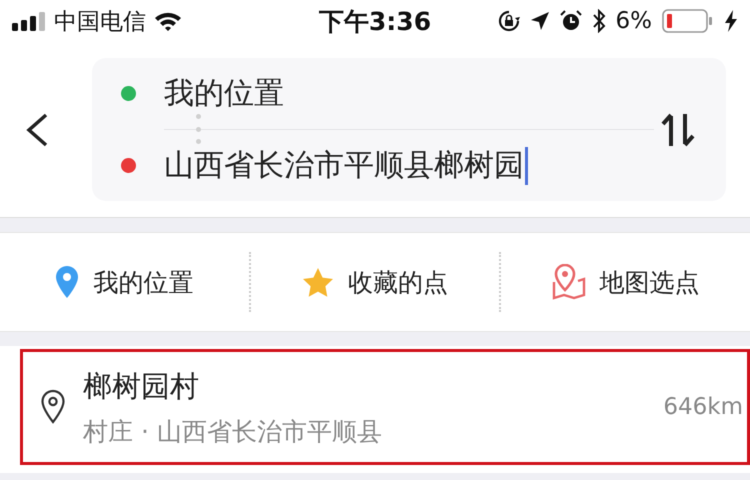 The height and width of the screenshot is (480, 750). I want to click on battery-percentage: 6%, so click(634, 21).